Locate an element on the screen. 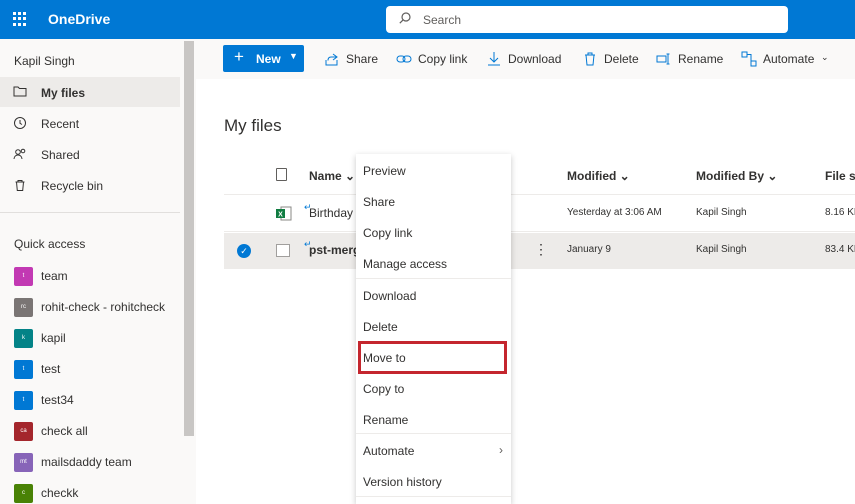 The image size is (855, 504). site-avatar: c is located at coordinates (23, 493).